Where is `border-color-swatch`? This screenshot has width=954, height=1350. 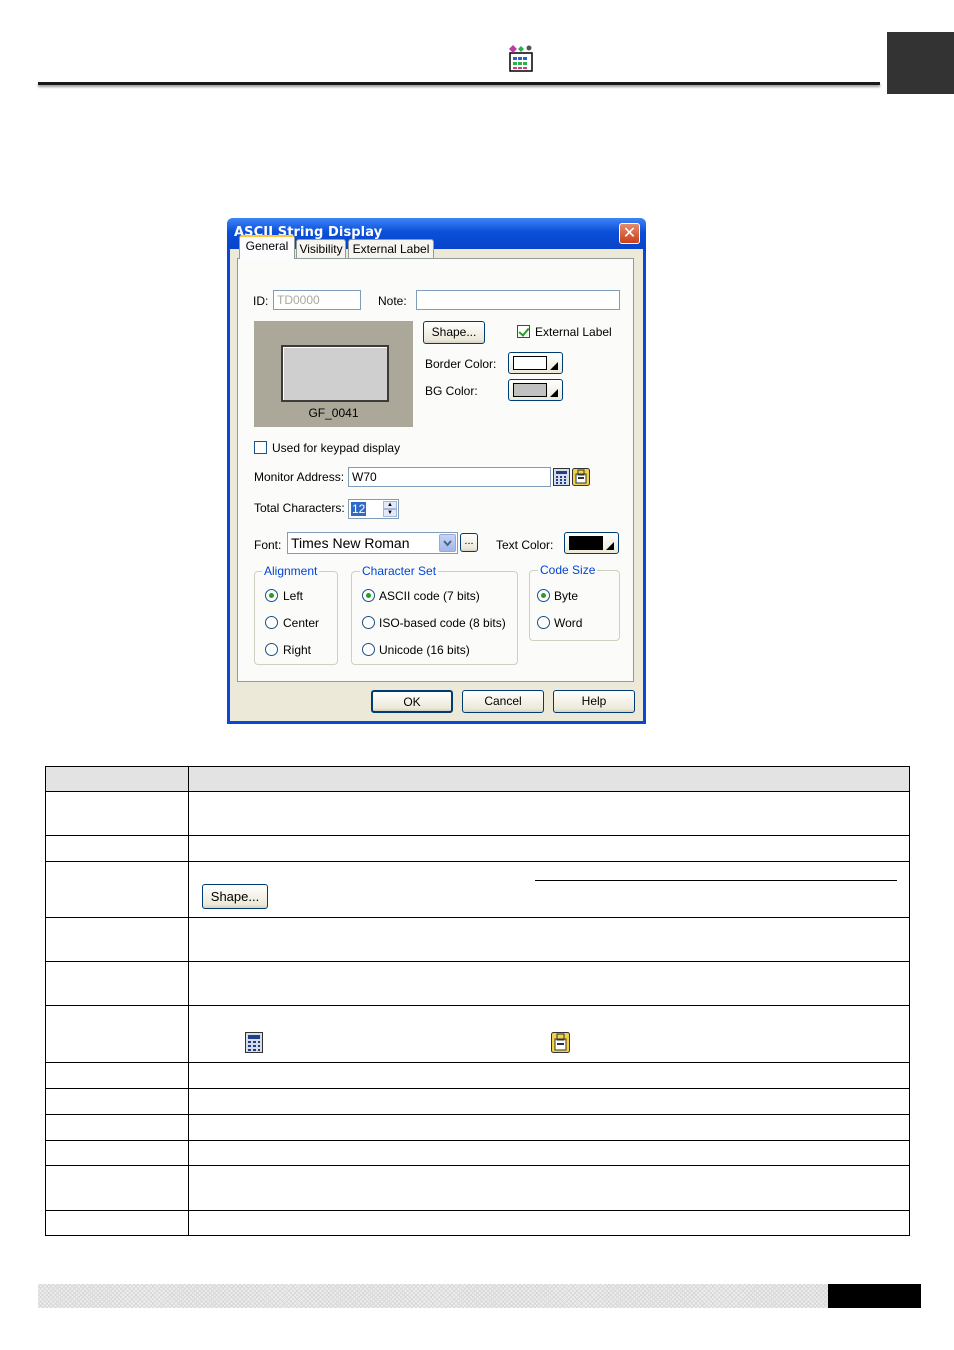 border-color-swatch is located at coordinates (530, 363).